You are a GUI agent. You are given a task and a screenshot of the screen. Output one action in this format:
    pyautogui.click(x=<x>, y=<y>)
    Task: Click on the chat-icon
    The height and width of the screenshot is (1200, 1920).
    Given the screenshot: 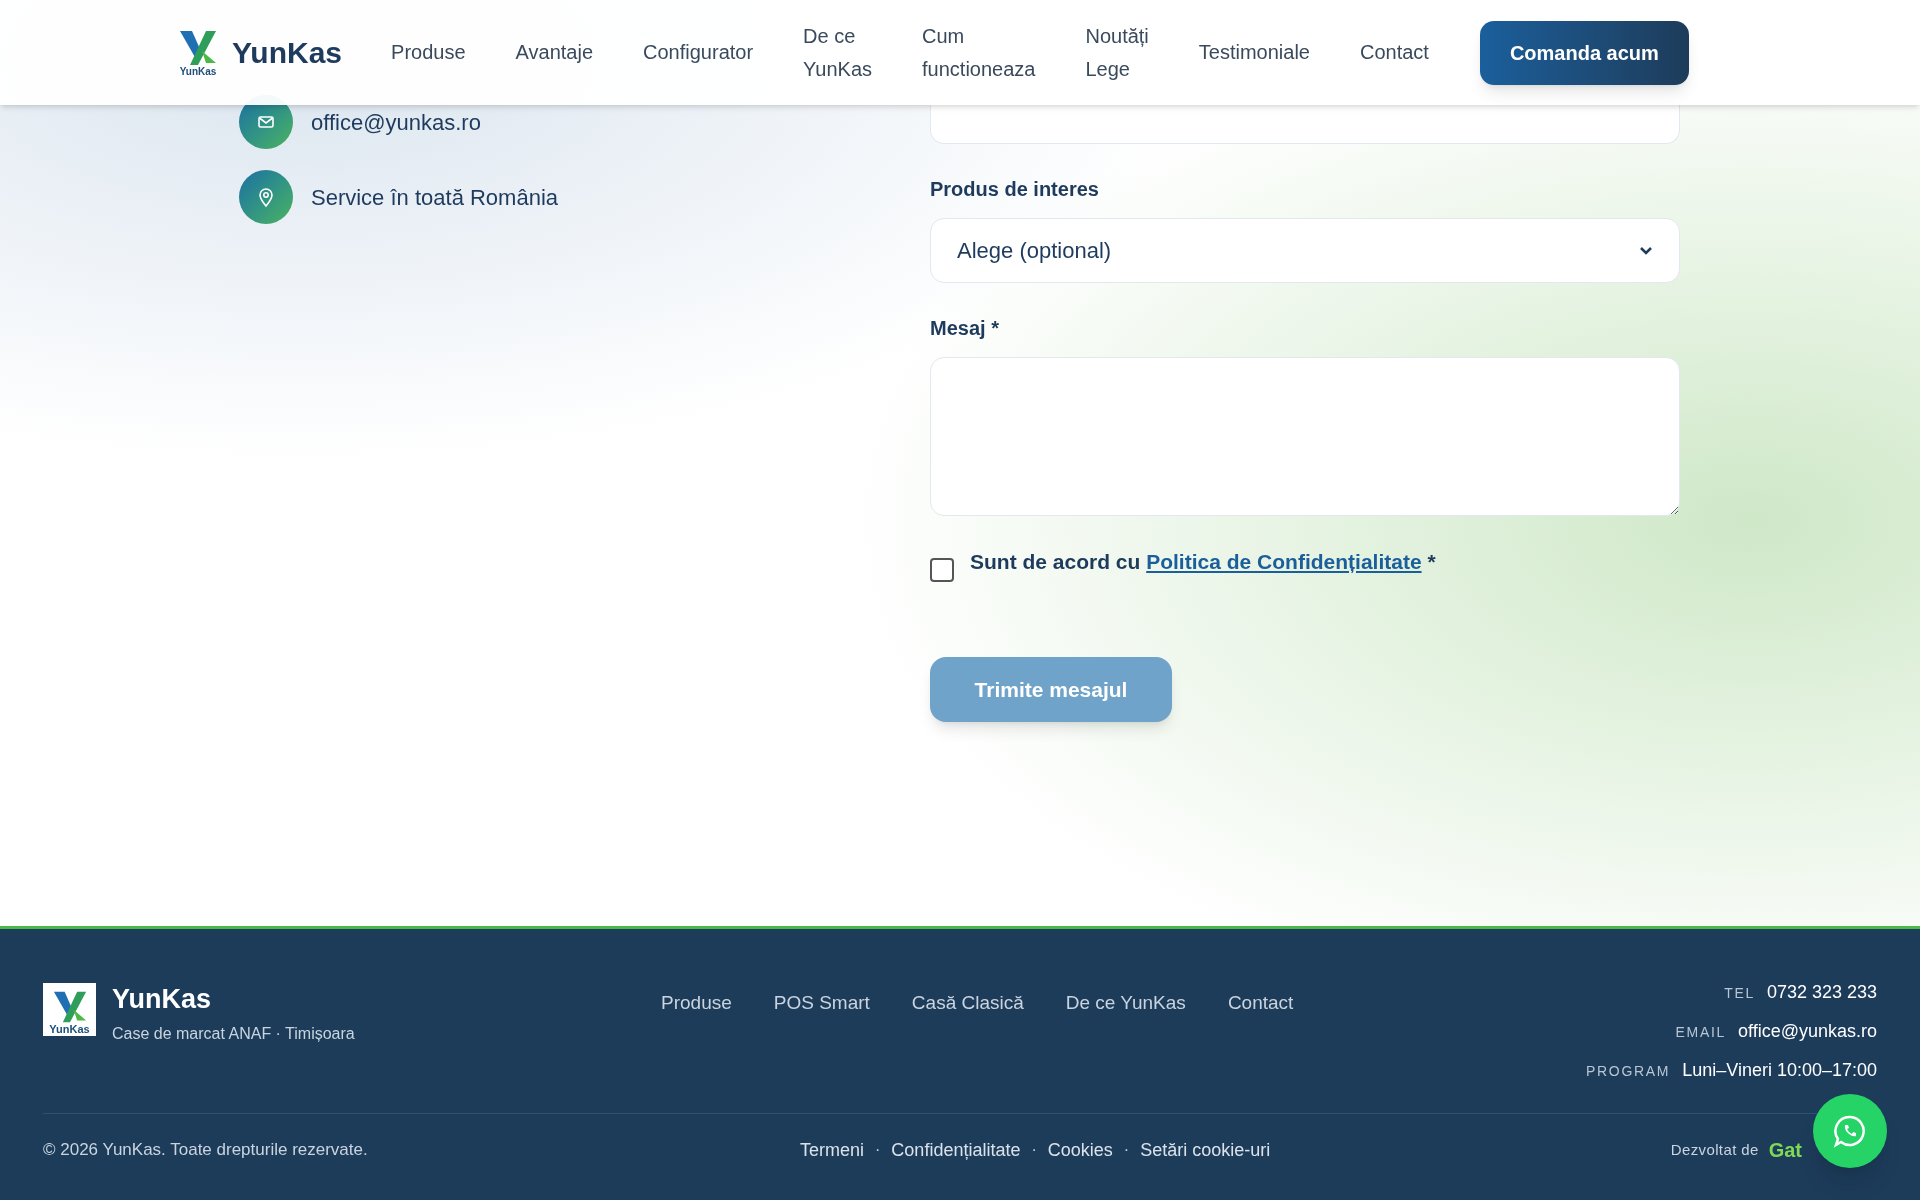 What is the action you would take?
    pyautogui.click(x=1850, y=1131)
    